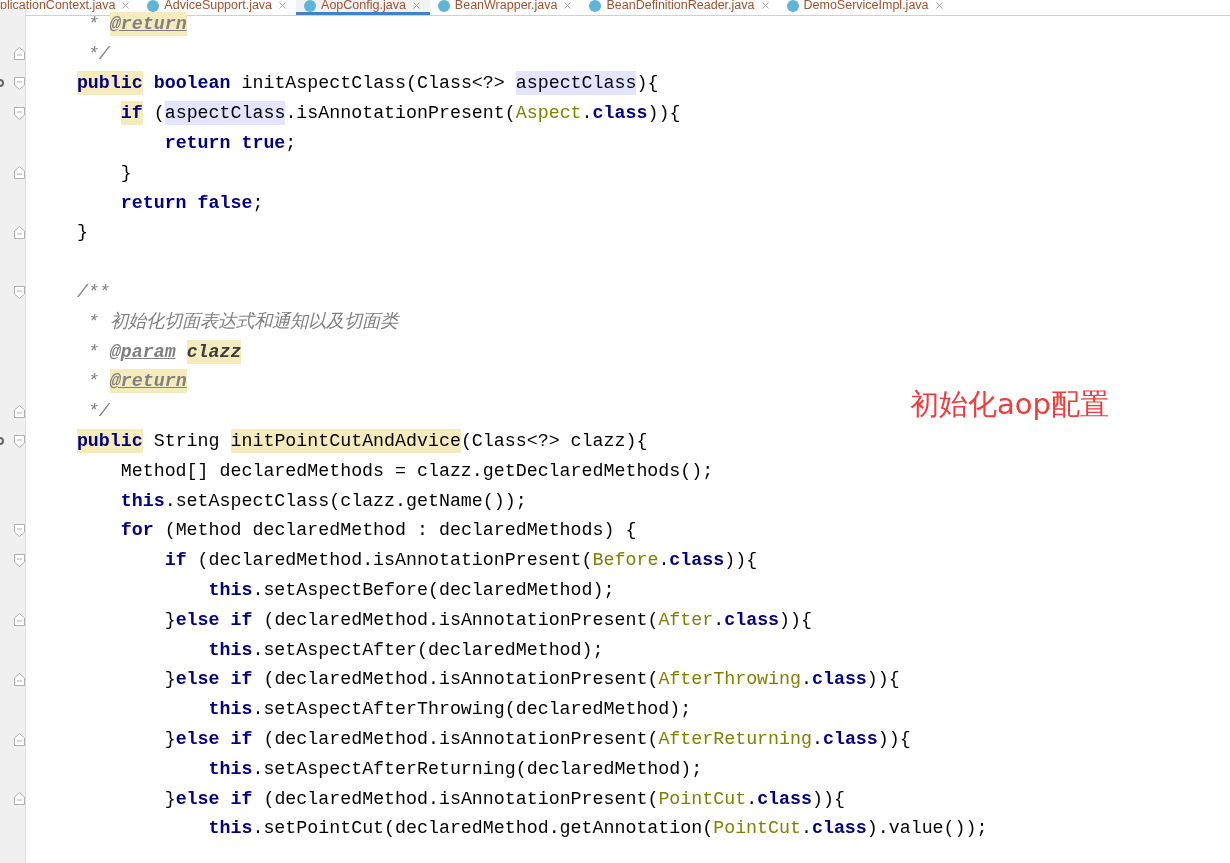 This screenshot has width=1230, height=863. Describe the element at coordinates (411, 591) in the screenshot. I see `code-line: this.setAspectBefore(declaredMethod);` at that location.